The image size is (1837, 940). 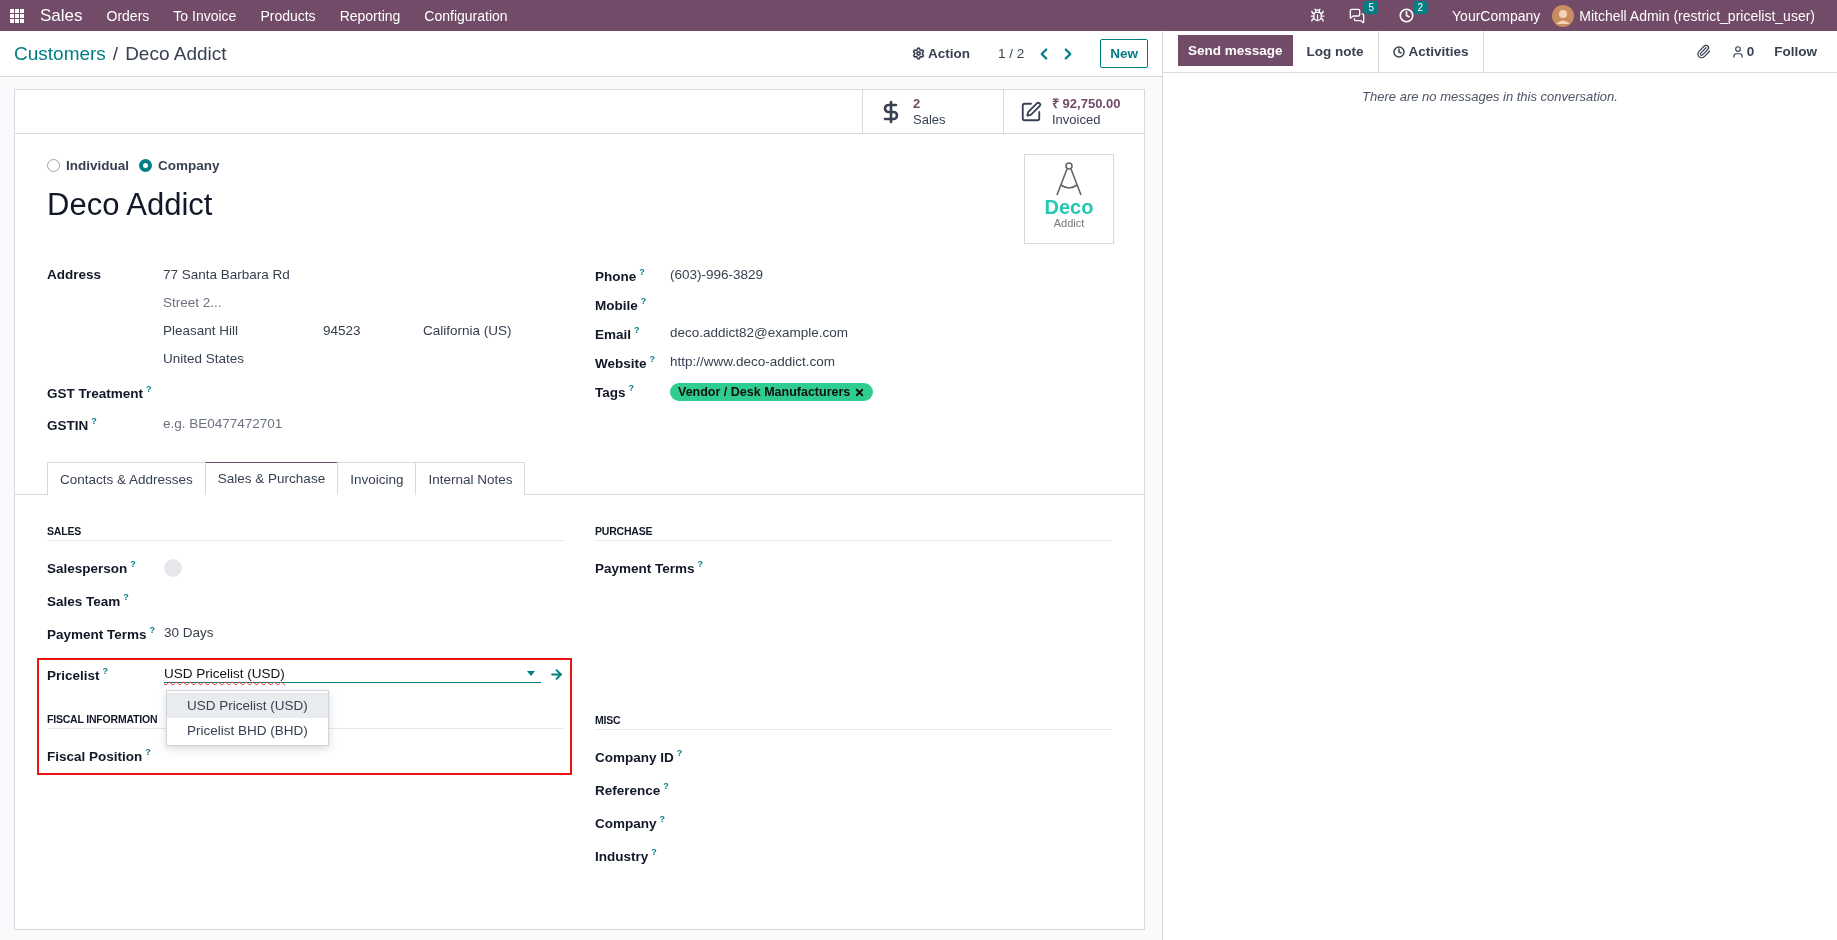 I want to click on menu-item: Products, so click(x=288, y=15).